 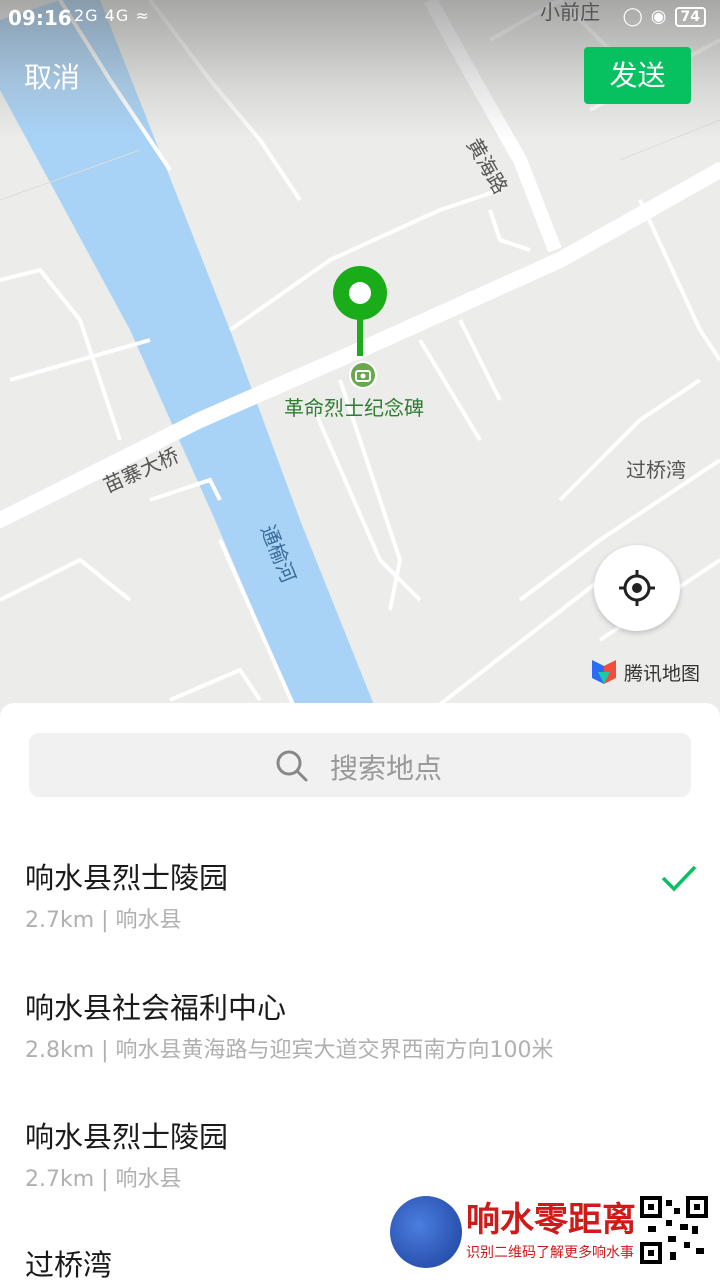 I want to click on result-name: 响水县社会福利中心, so click(x=156, y=1008).